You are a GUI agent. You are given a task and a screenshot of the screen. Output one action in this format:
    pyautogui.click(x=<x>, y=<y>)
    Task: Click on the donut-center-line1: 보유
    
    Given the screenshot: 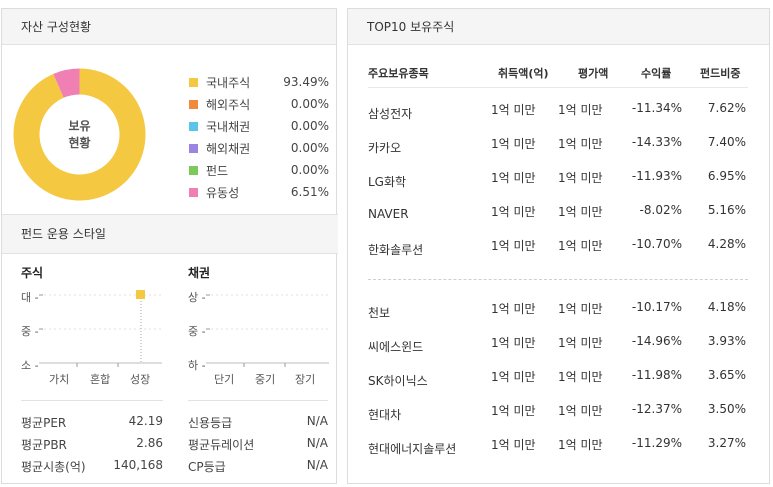 What is the action you would take?
    pyautogui.click(x=79, y=125)
    